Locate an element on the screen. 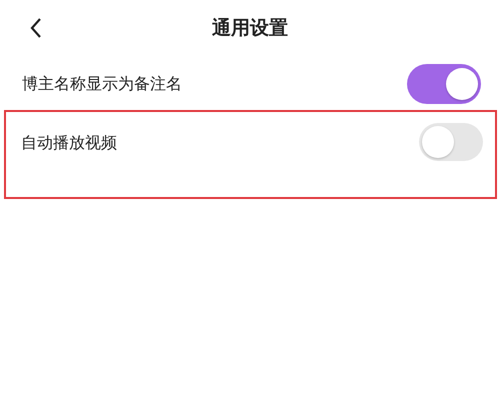  setting-label: 博主名称显示为备注名 is located at coordinates (102, 84).